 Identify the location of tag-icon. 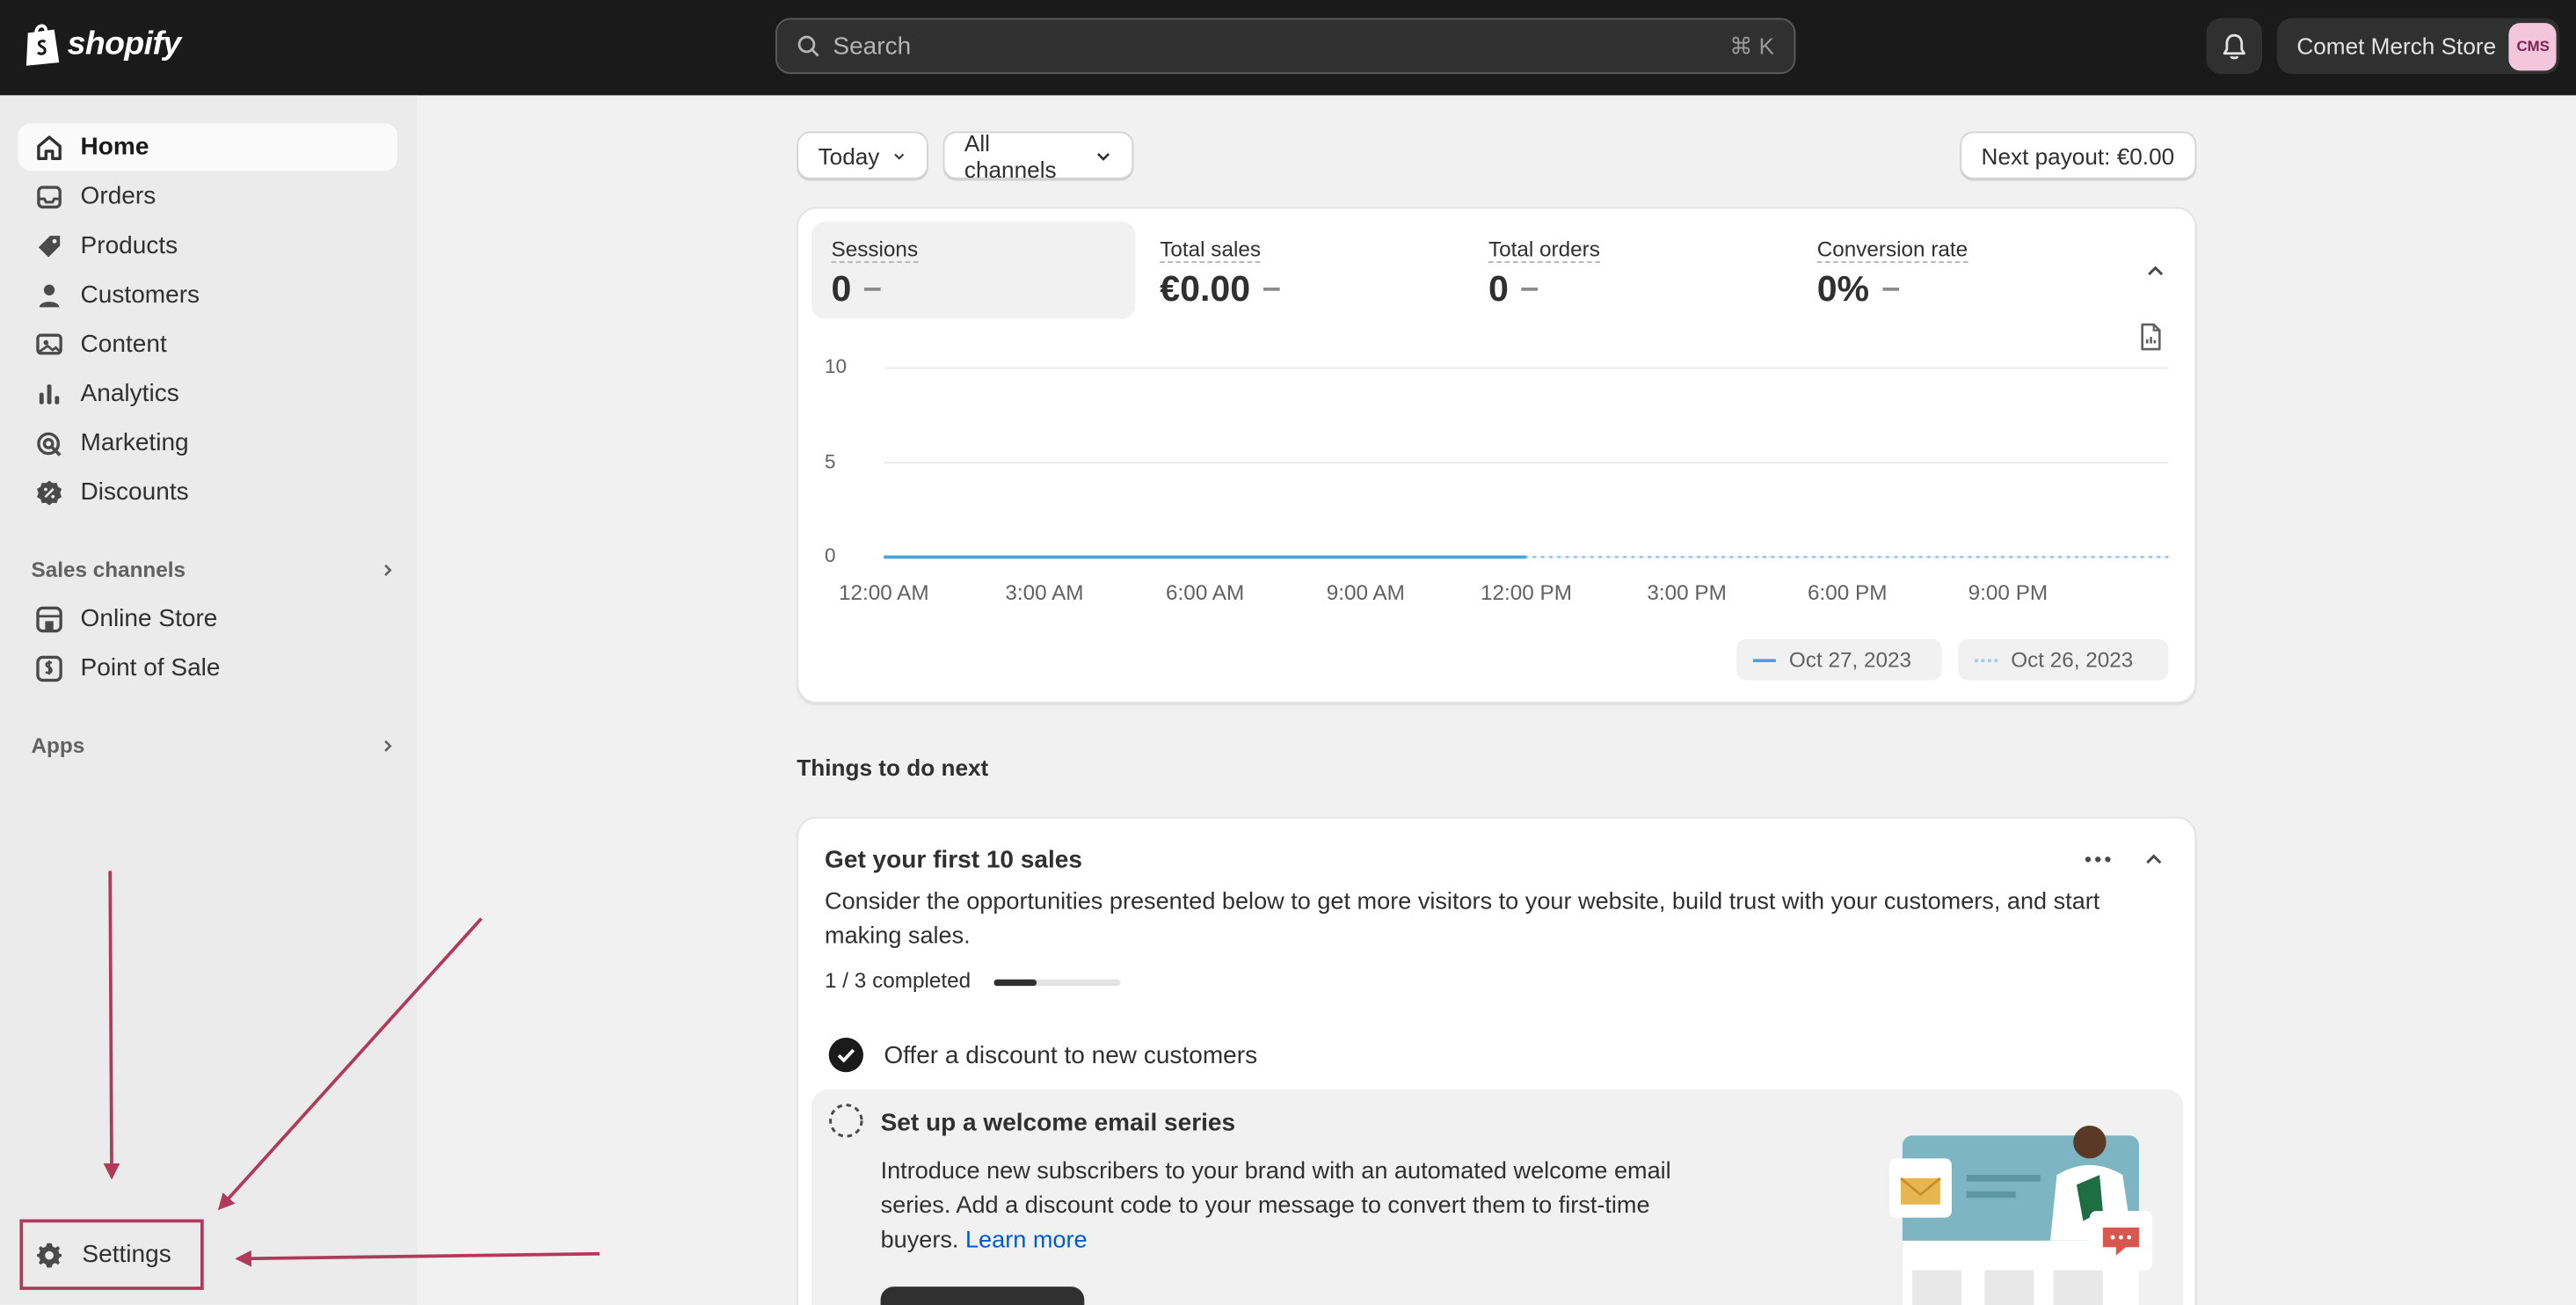
(49, 246).